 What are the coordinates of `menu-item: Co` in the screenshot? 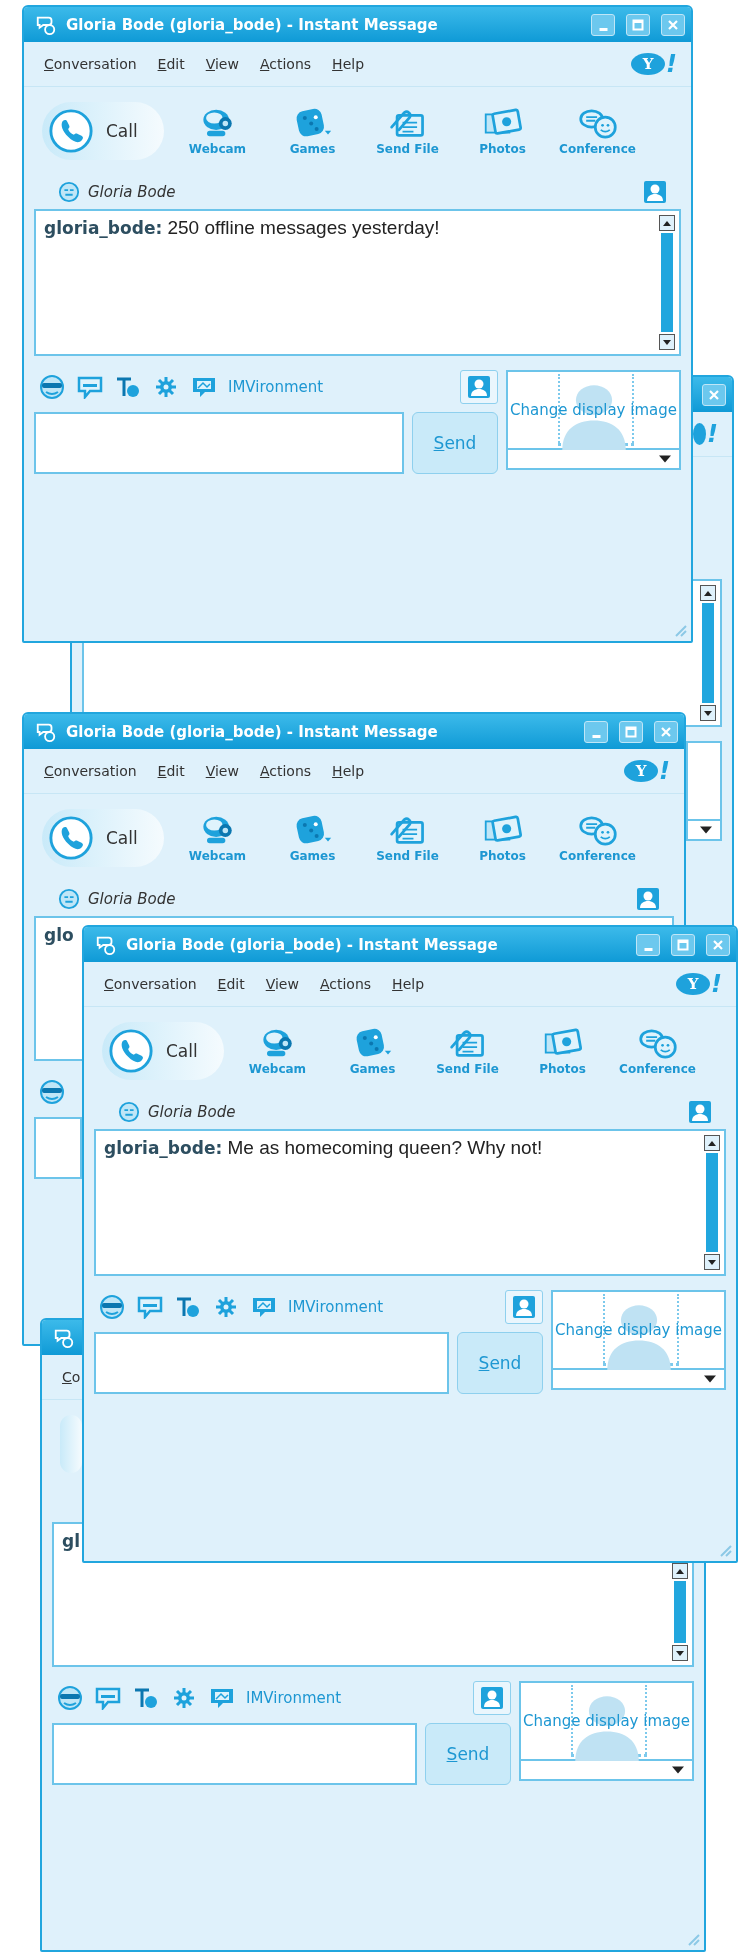 It's located at (71, 1377).